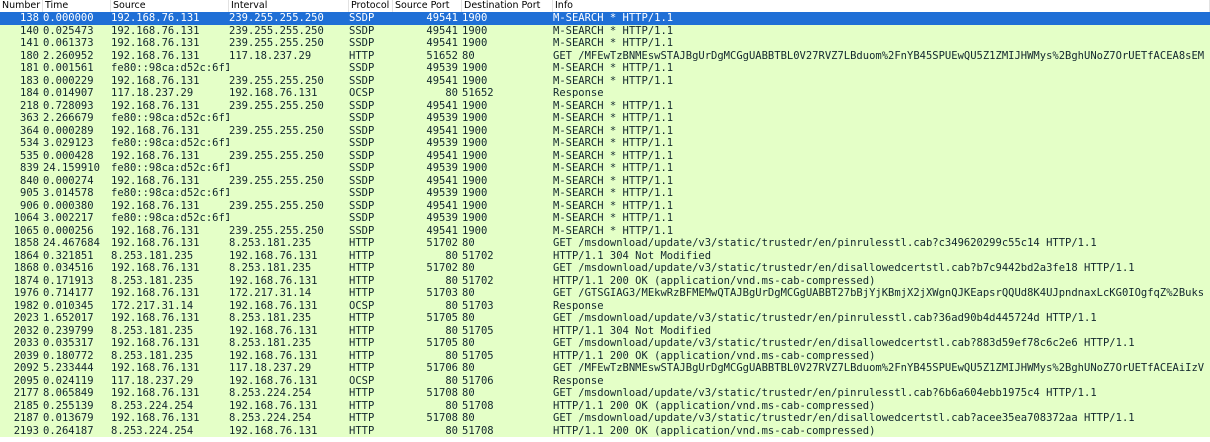 Image resolution: width=1210 pixels, height=442 pixels. What do you see at coordinates (507, 6) in the screenshot?
I see `column-header-destination-port: Destination Port` at bounding box center [507, 6].